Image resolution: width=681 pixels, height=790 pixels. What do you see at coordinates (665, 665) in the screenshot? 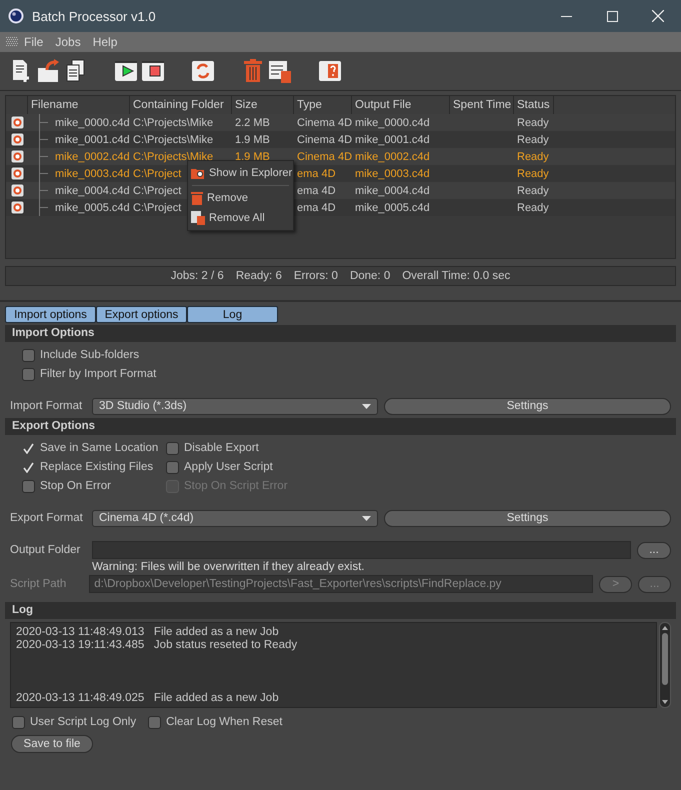
I see `scrollbar` at bounding box center [665, 665].